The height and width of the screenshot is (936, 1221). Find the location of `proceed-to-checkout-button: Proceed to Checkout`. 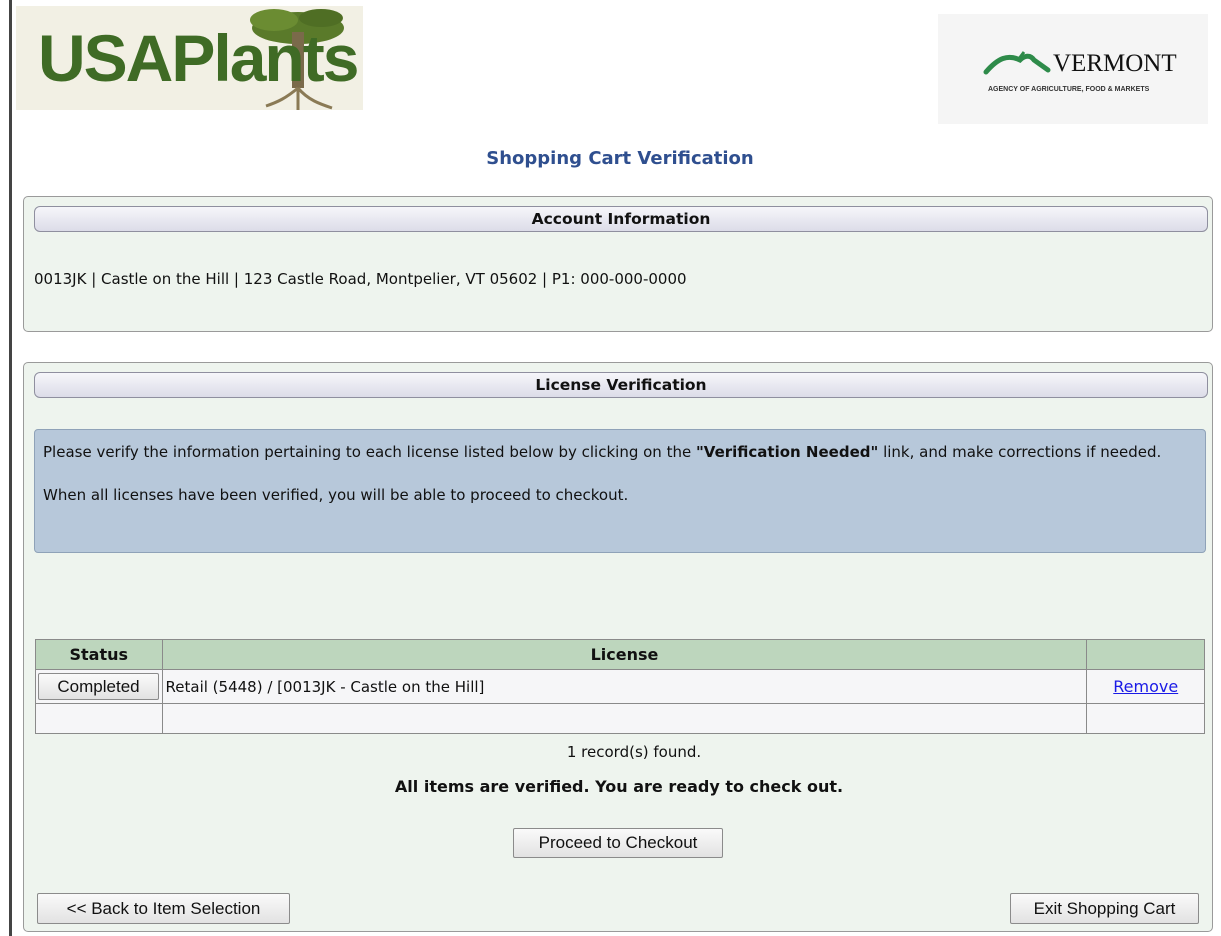

proceed-to-checkout-button: Proceed to Checkout is located at coordinates (618, 843).